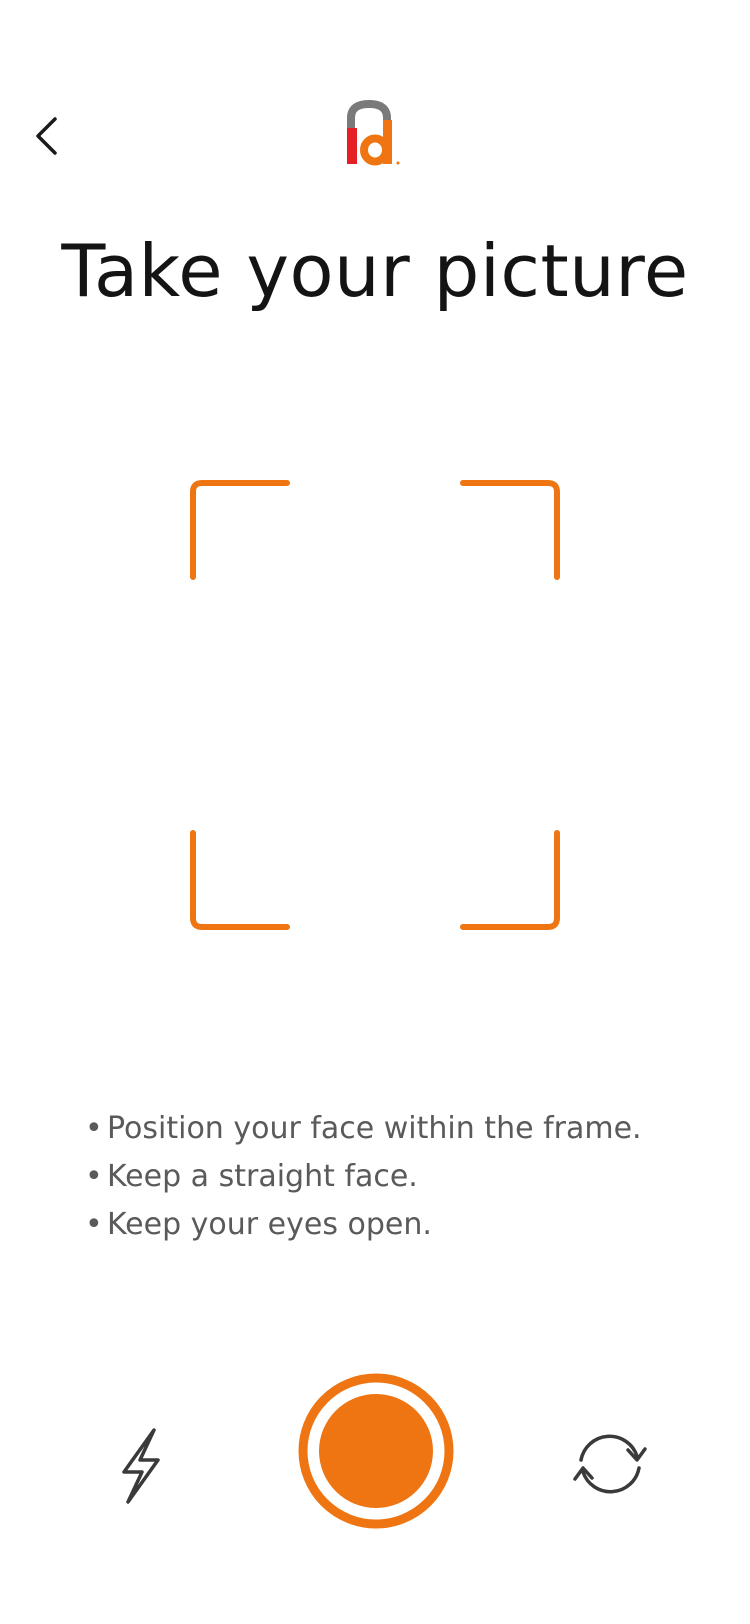 The height and width of the screenshot is (1624, 750). I want to click on back-button, so click(46, 136).